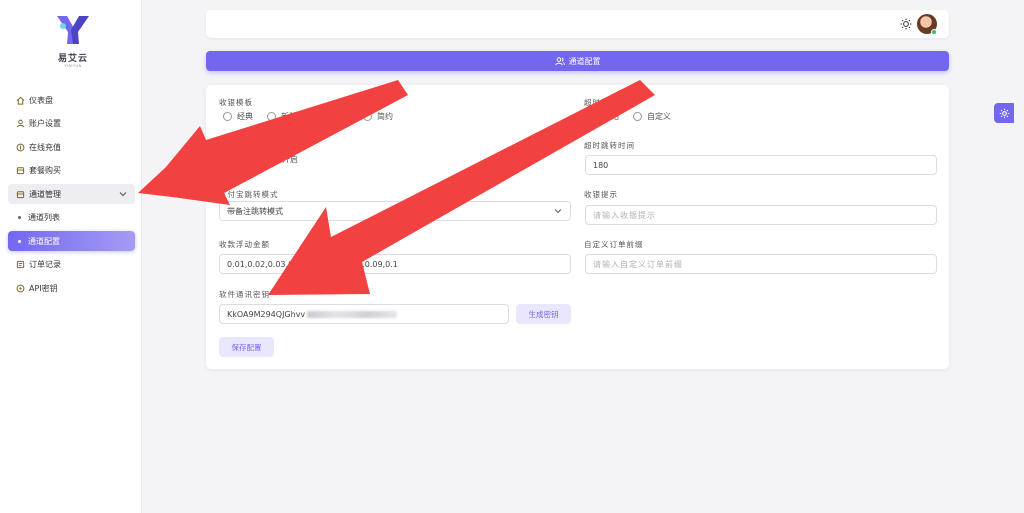  Describe the element at coordinates (71, 100) in the screenshot. I see `sidebar-item-dashboard: 仪表盘` at that location.